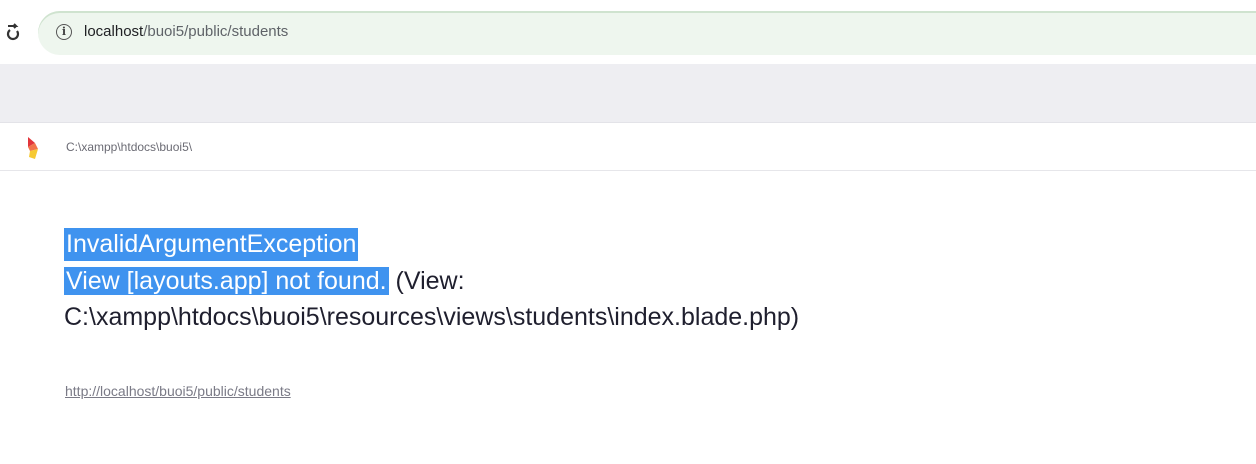 The image size is (1256, 464). I want to click on address-bar: i localhost/buoi5/public/students, so click(647, 33).